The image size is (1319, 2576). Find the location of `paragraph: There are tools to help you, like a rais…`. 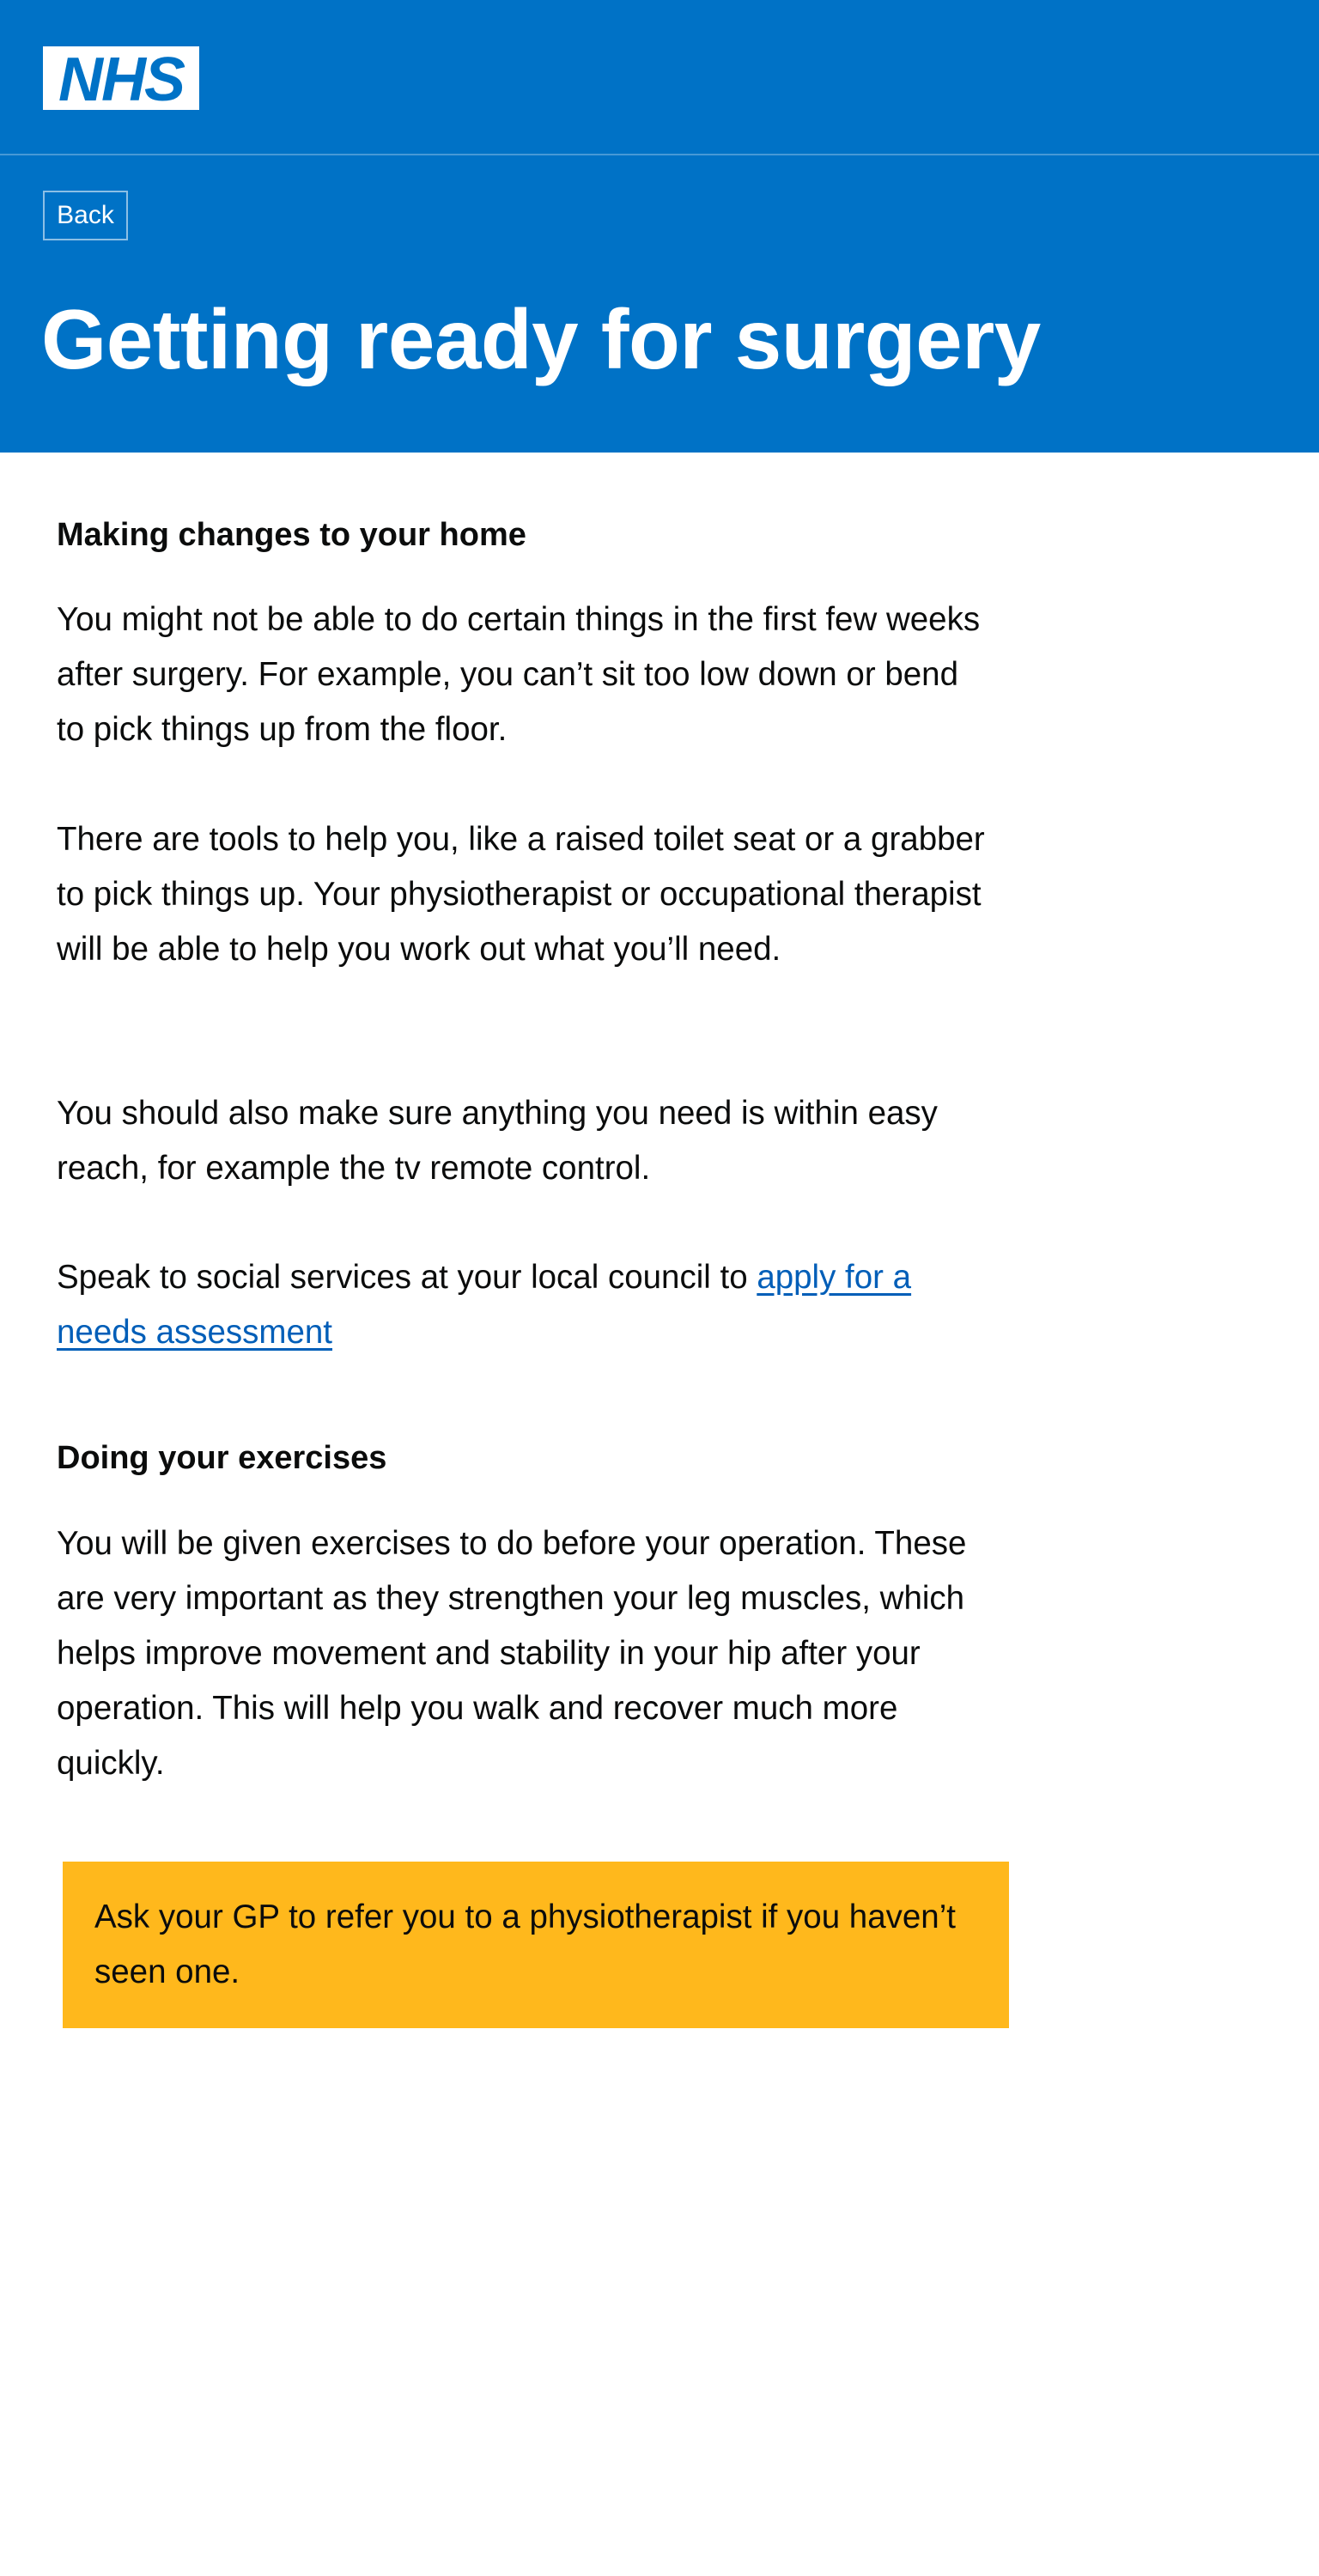

paragraph: There are tools to help you, like a rais… is located at coordinates (521, 895).